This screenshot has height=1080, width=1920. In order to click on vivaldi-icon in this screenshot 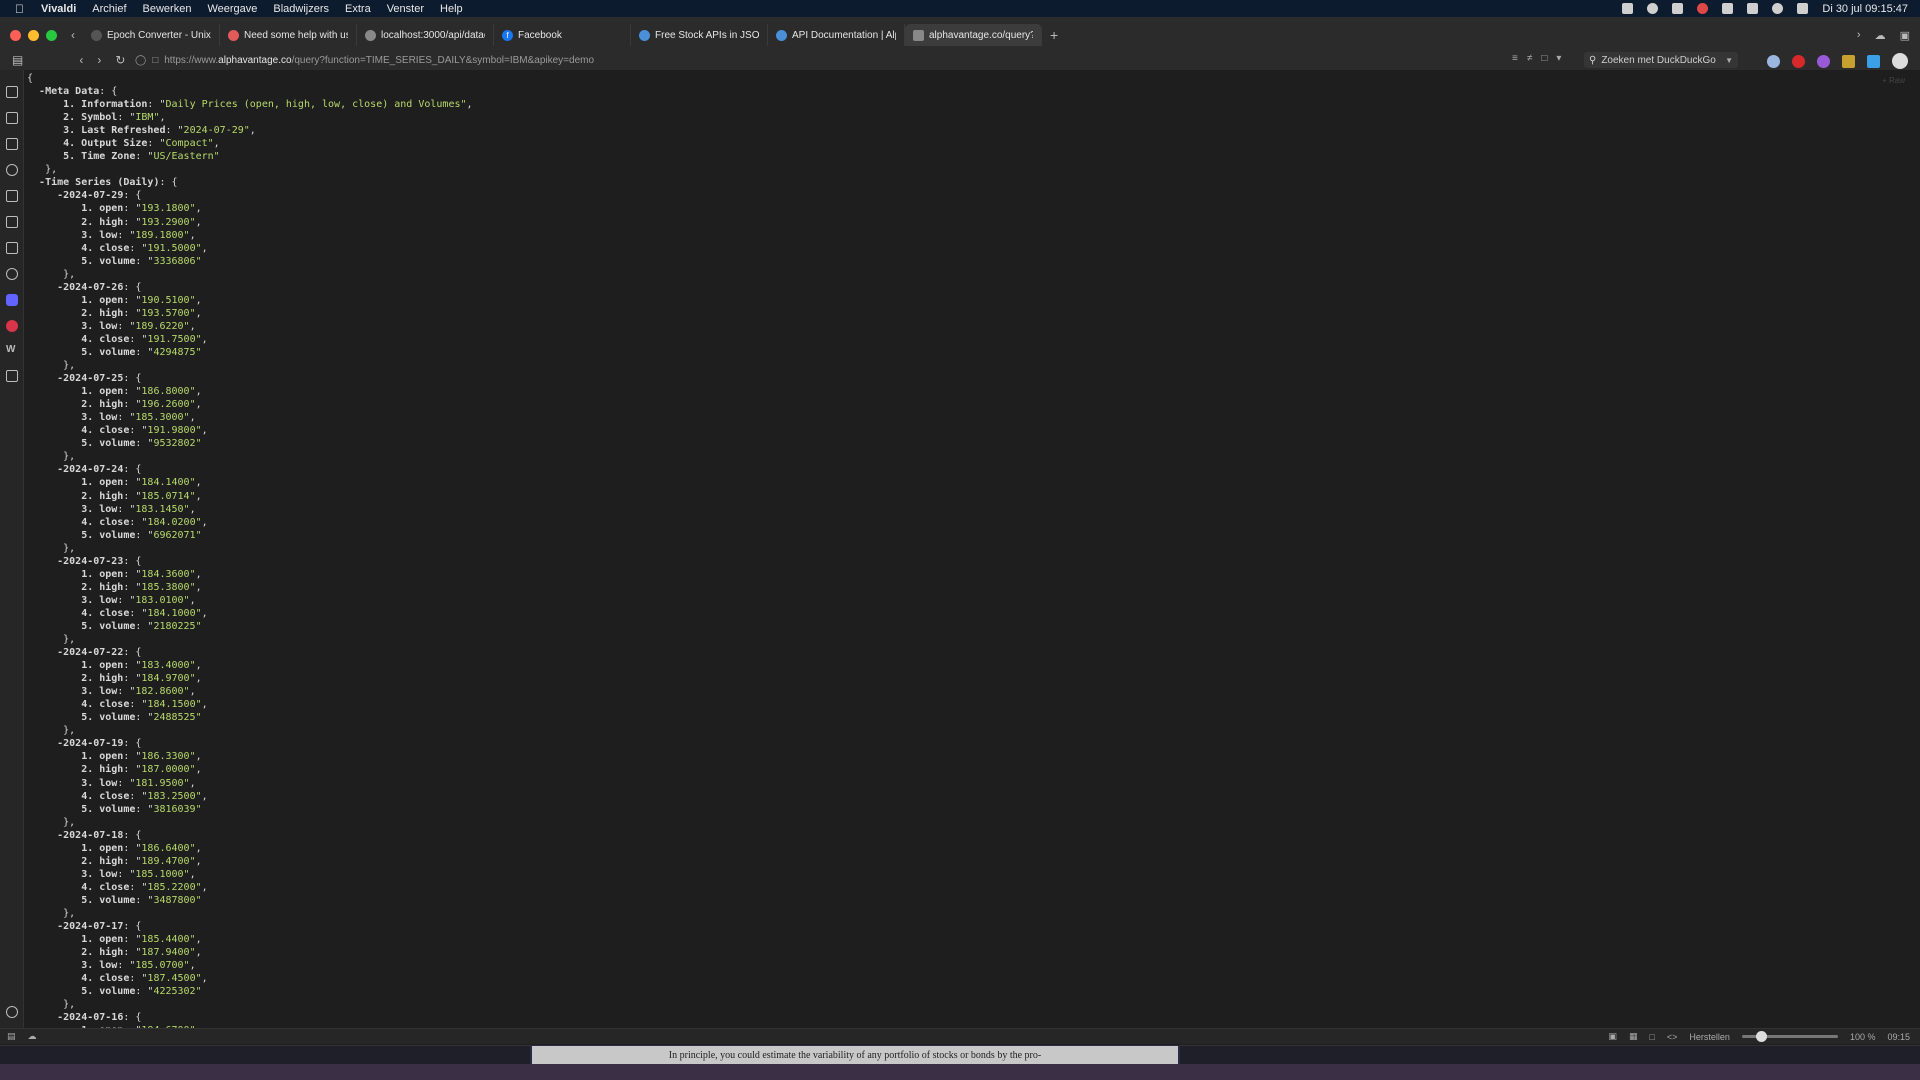, I will do `click(12, 326)`.